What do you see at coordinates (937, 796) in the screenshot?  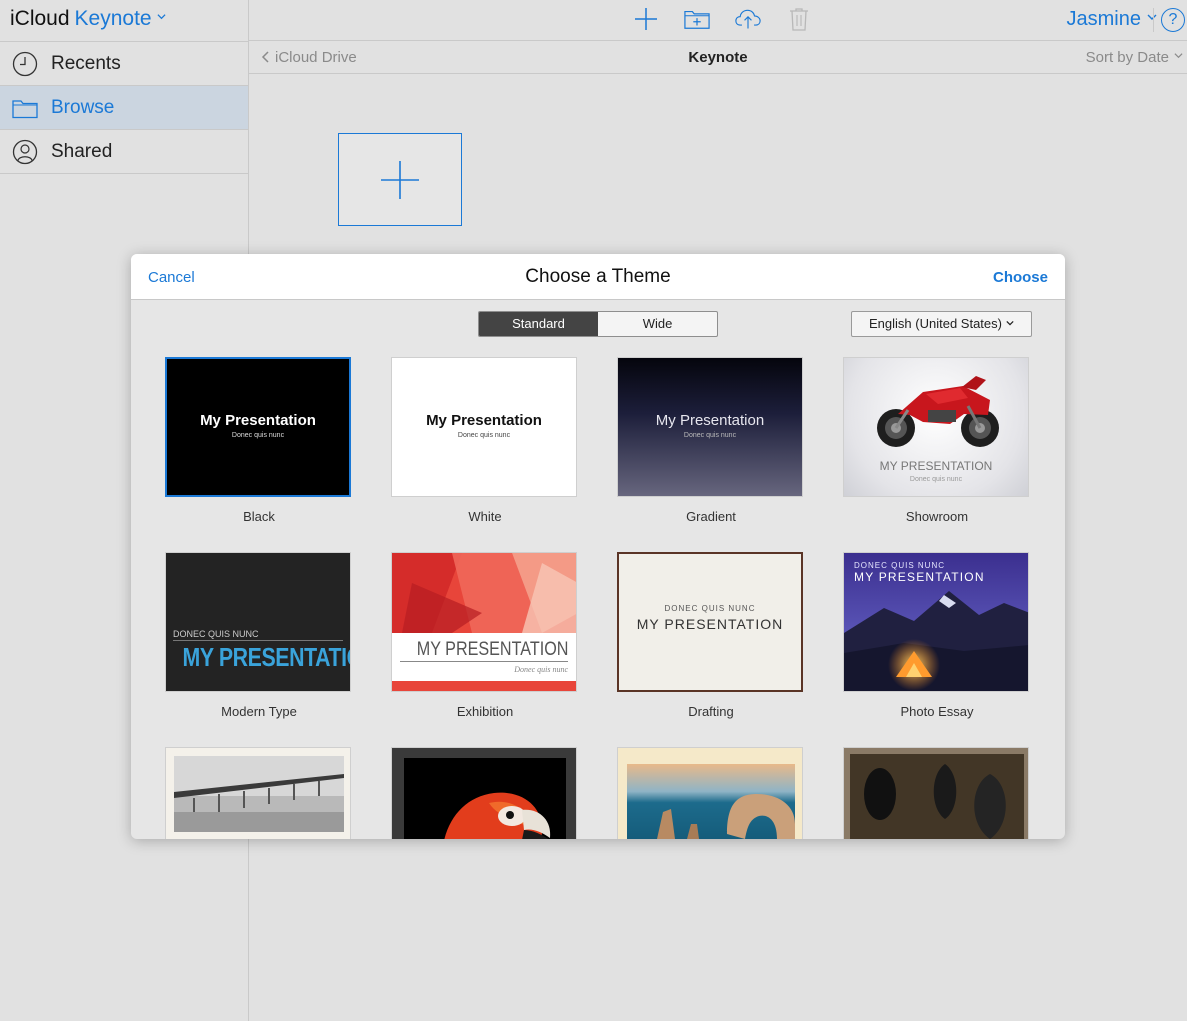 I see `pottery-image` at bounding box center [937, 796].